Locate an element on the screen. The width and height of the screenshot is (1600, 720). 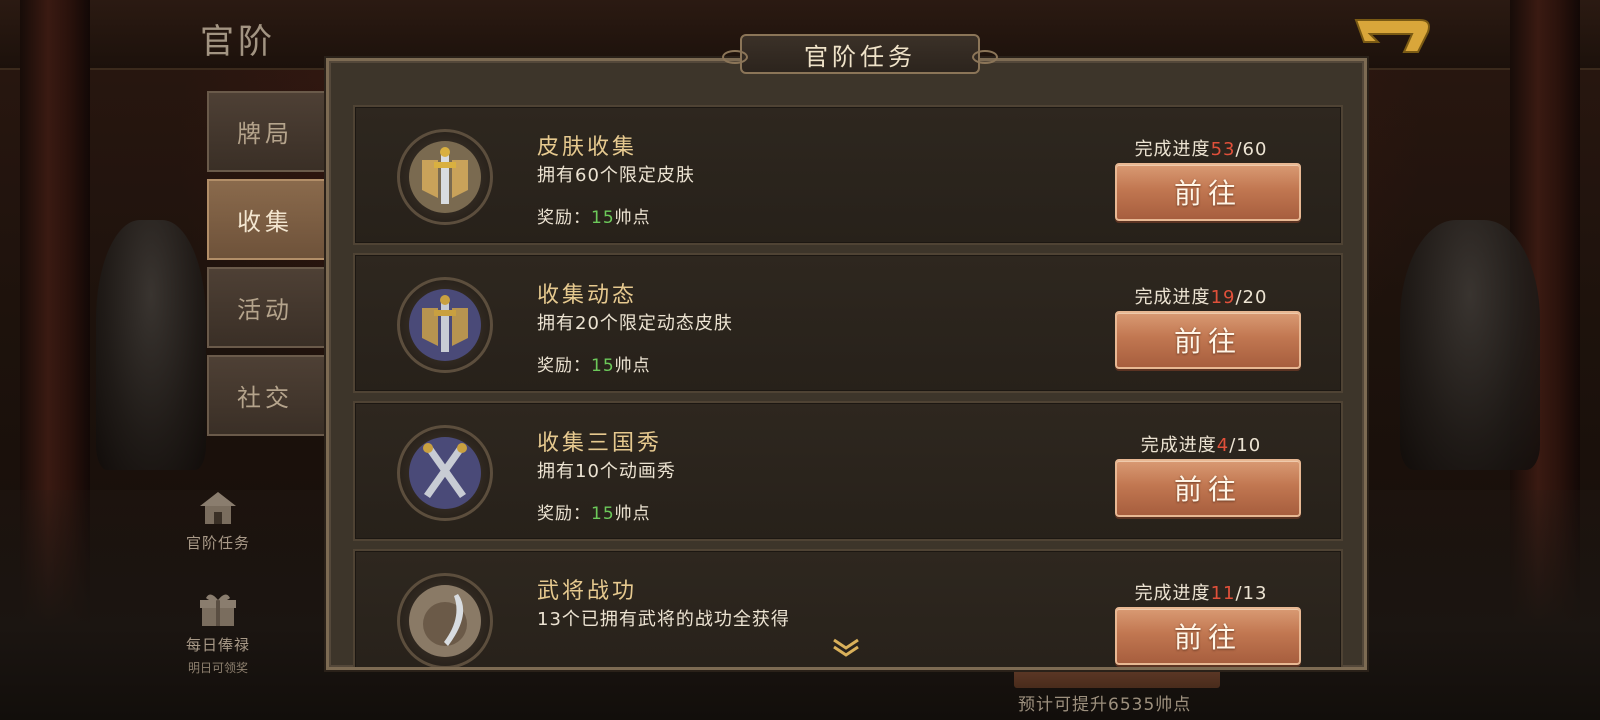
task-description: 拥有20个限定动态皮肤 is located at coordinates (635, 323).